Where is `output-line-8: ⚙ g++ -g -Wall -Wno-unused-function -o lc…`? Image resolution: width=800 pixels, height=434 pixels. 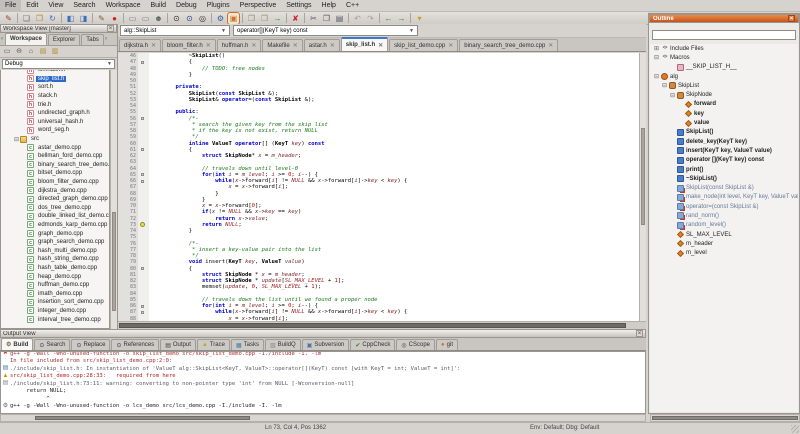 output-line-8: ⚙ g++ -g -Wall -Wno-unused-function -o lc… is located at coordinates (323, 407).